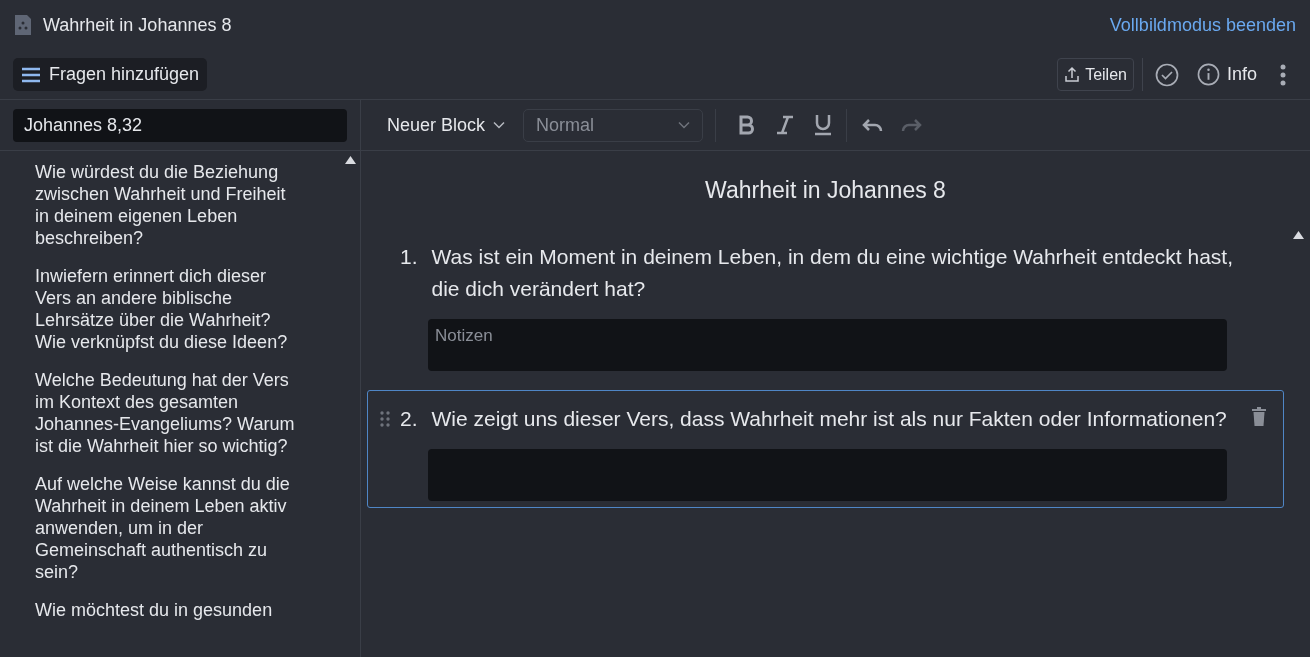  What do you see at coordinates (1283, 74) in the screenshot?
I see `more-options-icon` at bounding box center [1283, 74].